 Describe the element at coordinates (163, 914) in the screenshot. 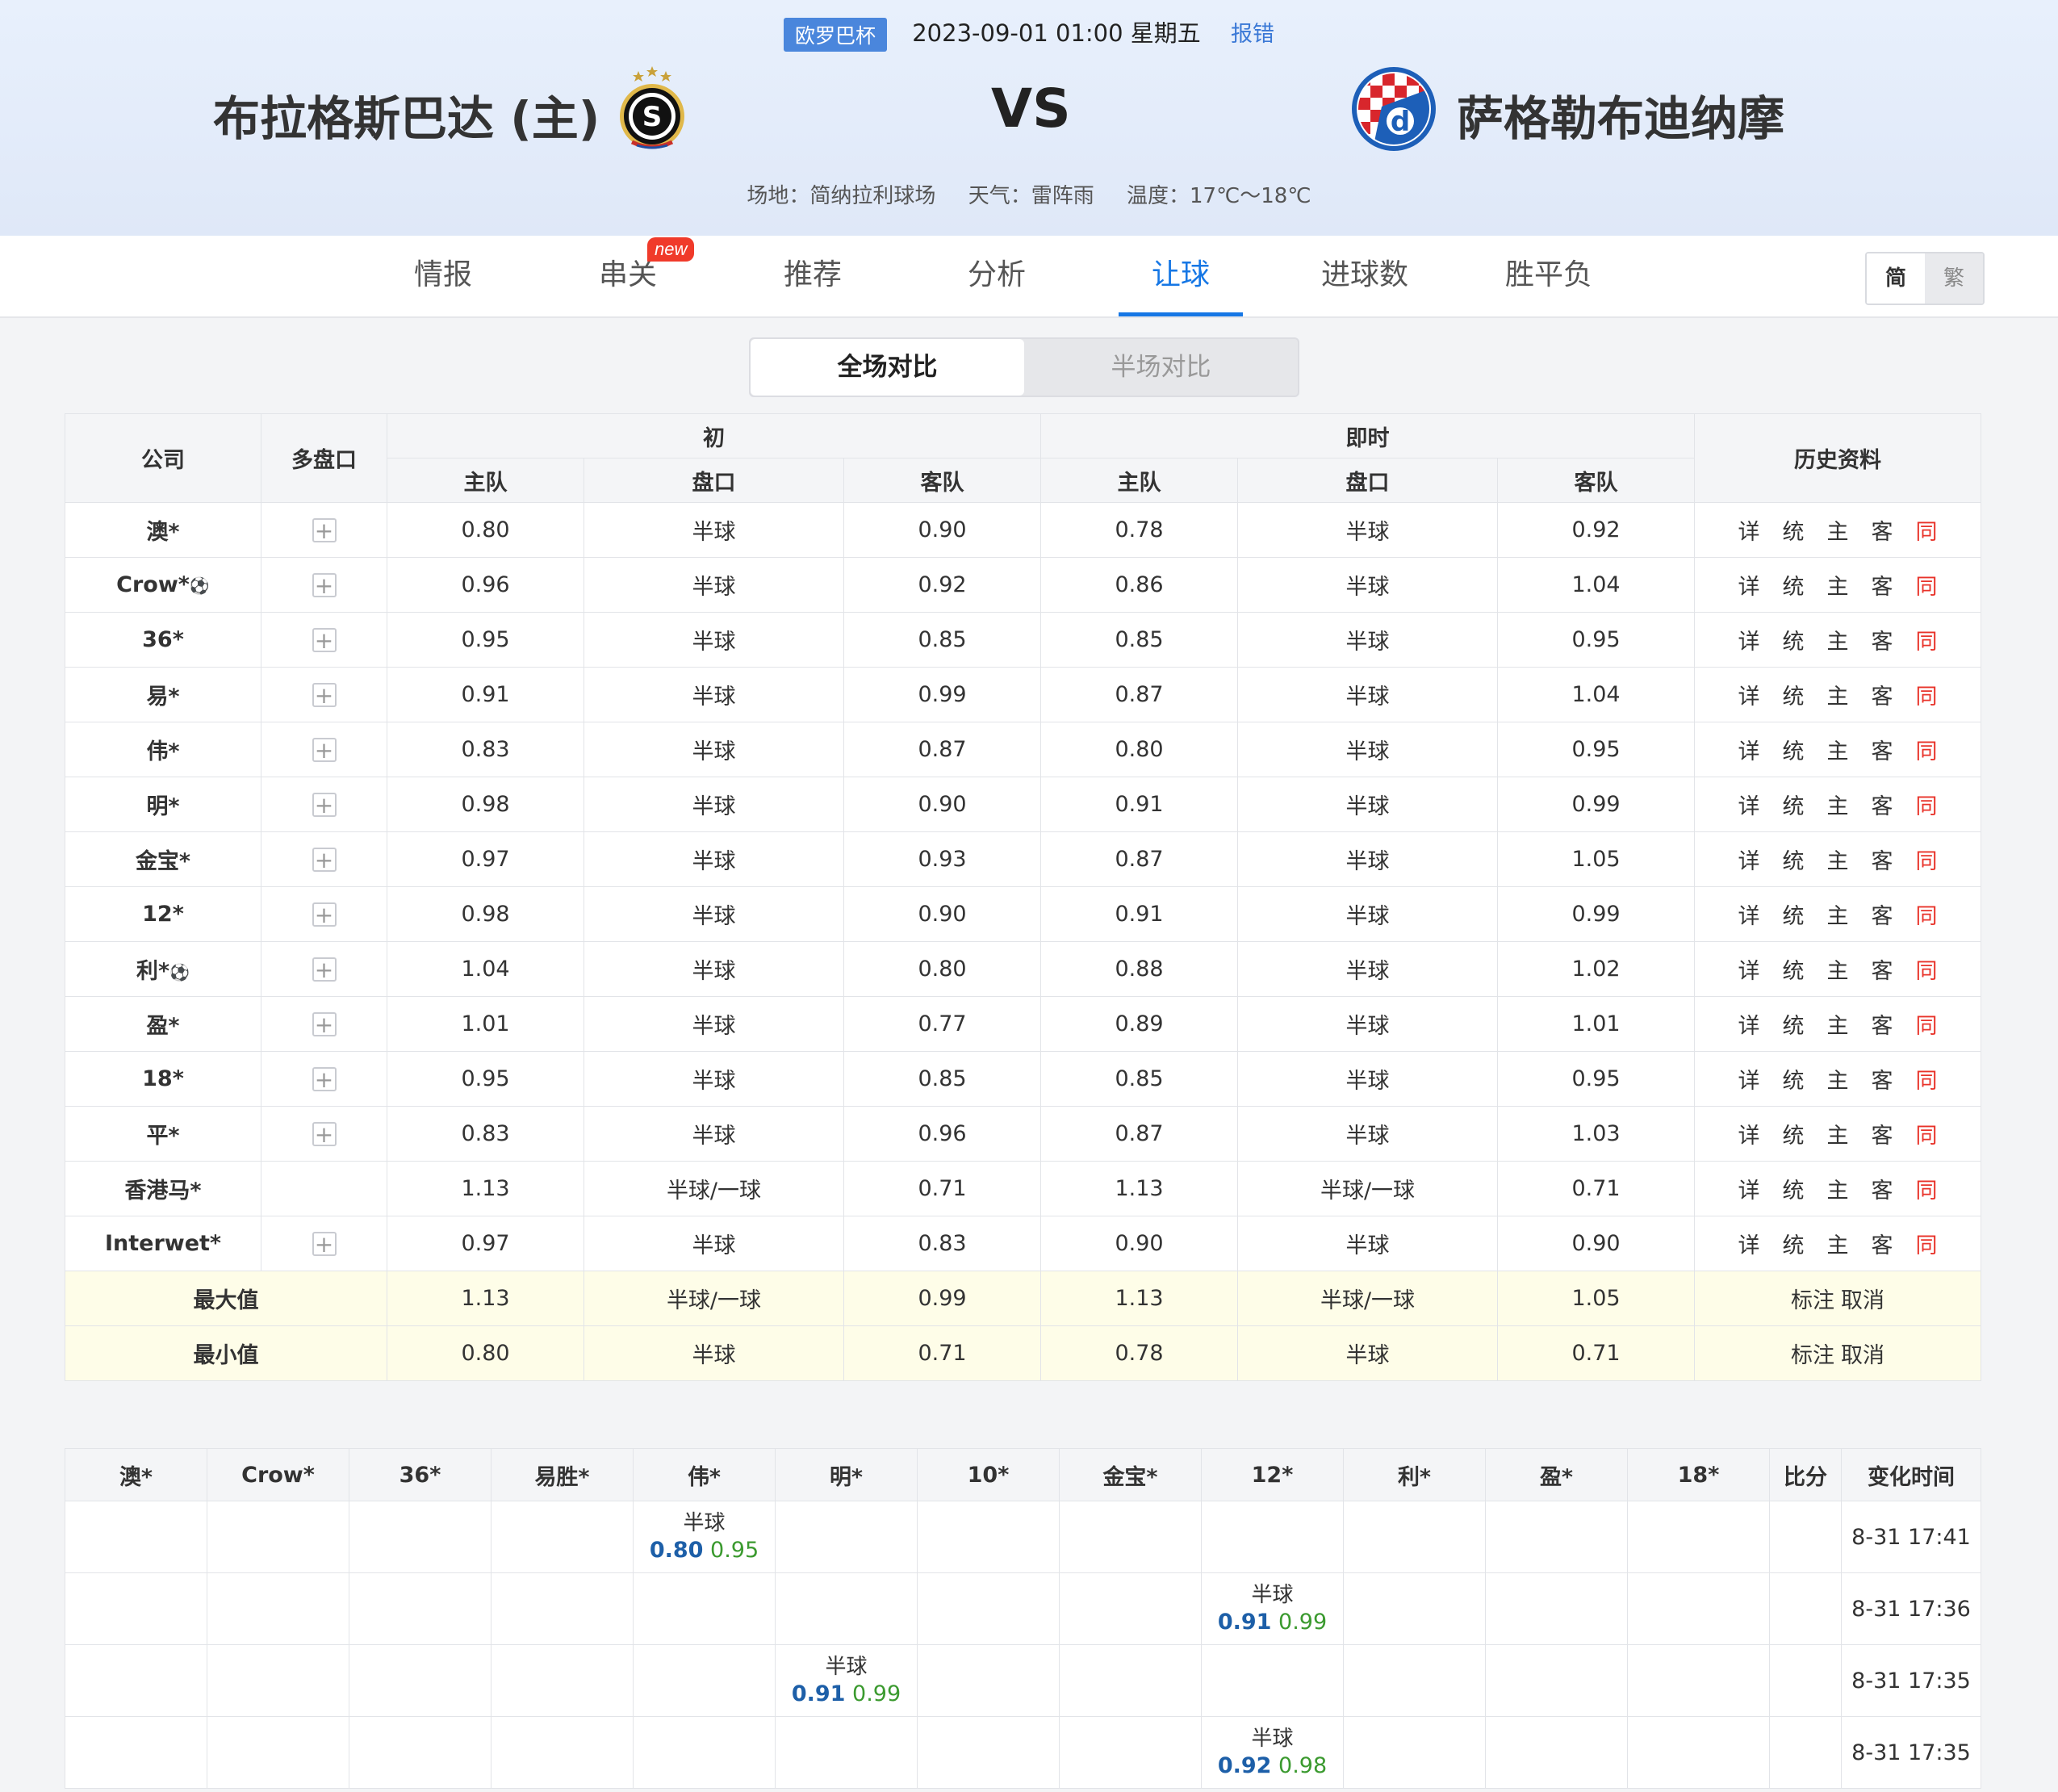

I see `company-name: 12*` at that location.